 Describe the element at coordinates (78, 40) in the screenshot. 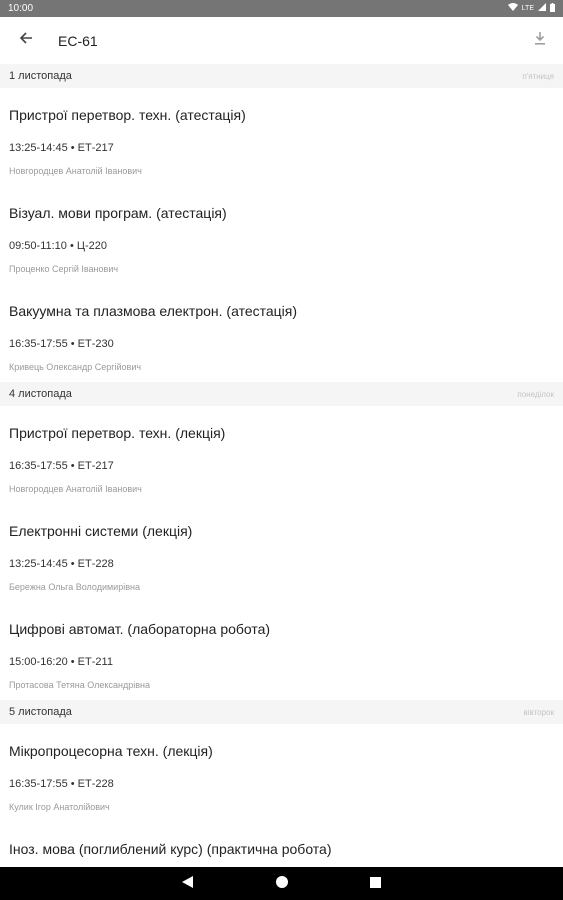

I see `page-title: ЕС-61` at that location.